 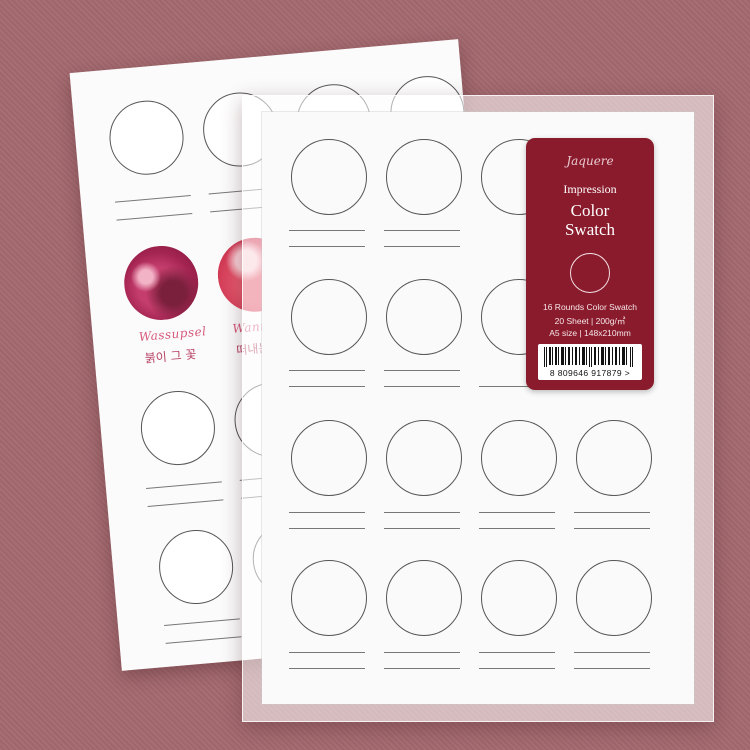 What do you see at coordinates (590, 307) in the screenshot?
I see `spec-rounds: 16 Rounds Color Swatch` at bounding box center [590, 307].